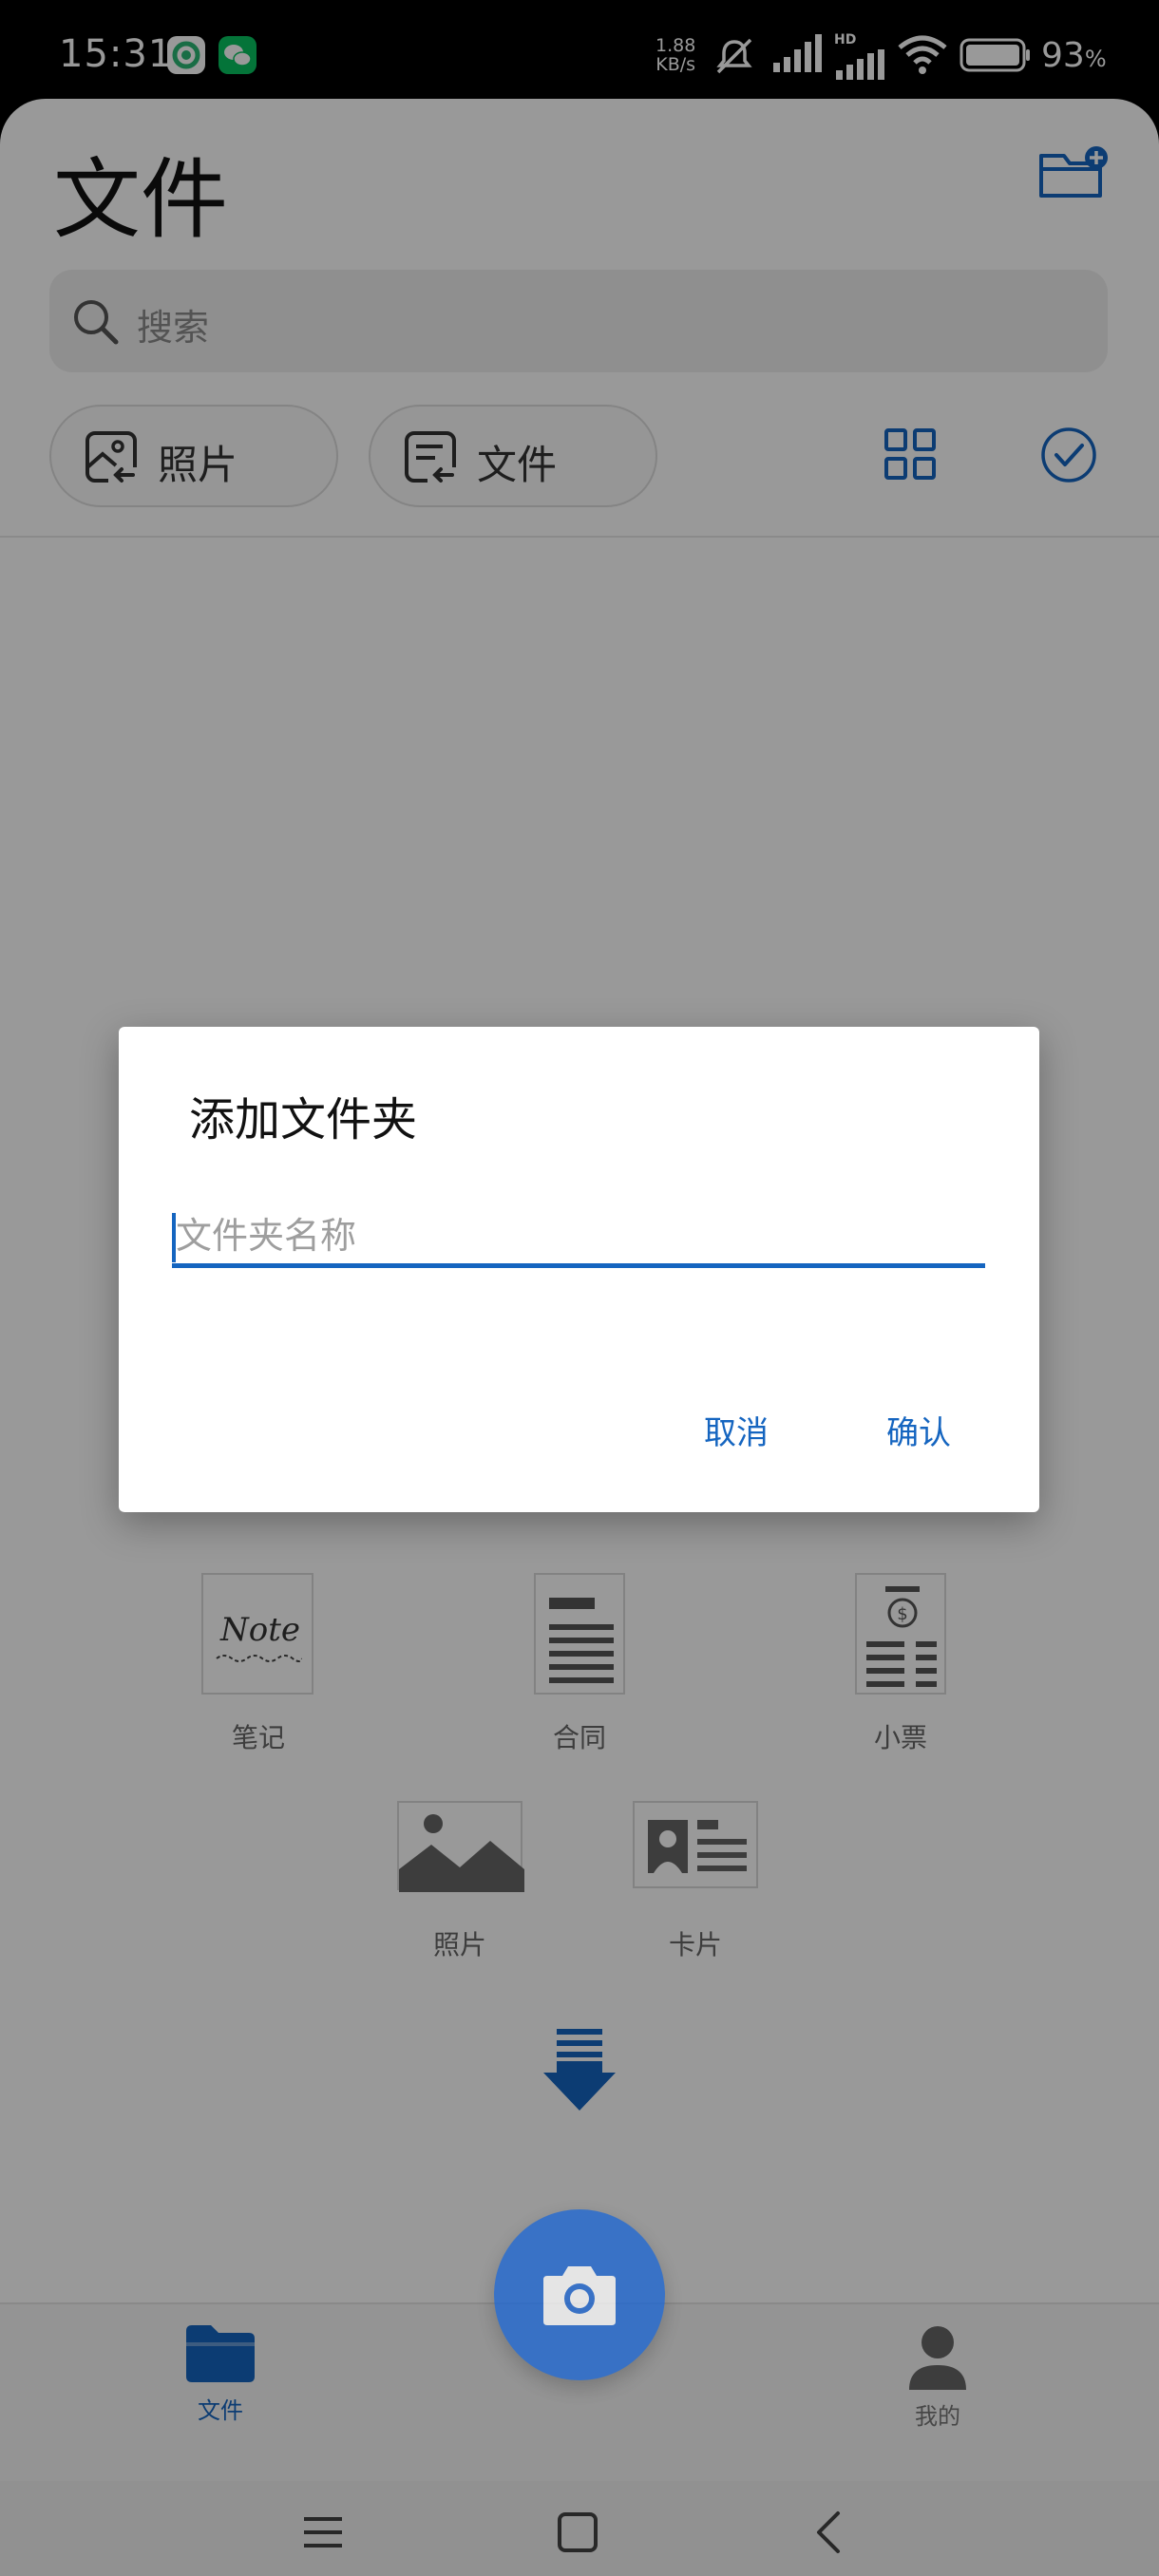 This screenshot has width=1159, height=2576. I want to click on camera-icon, so click(579, 2295).